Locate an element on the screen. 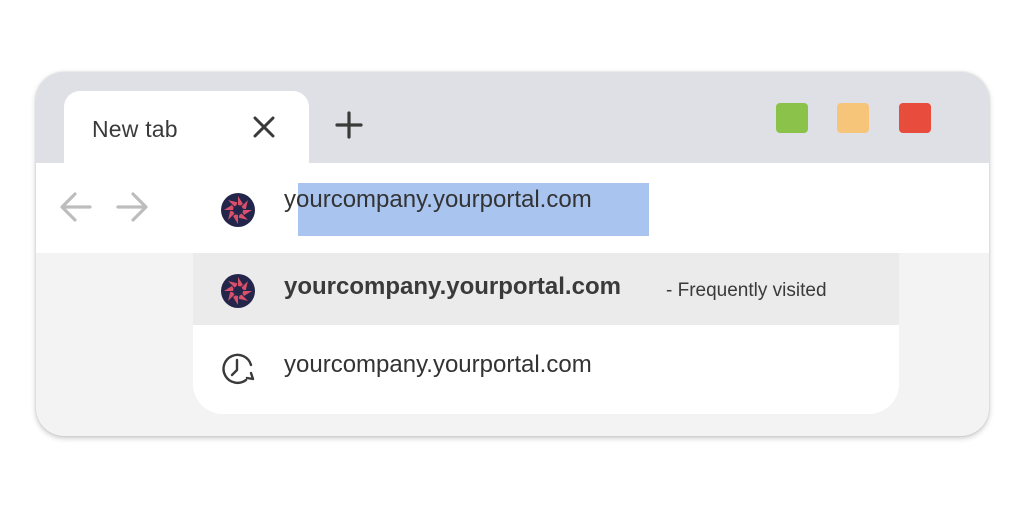 This screenshot has height=512, width=1024. tab-title: New tab is located at coordinates (135, 129).